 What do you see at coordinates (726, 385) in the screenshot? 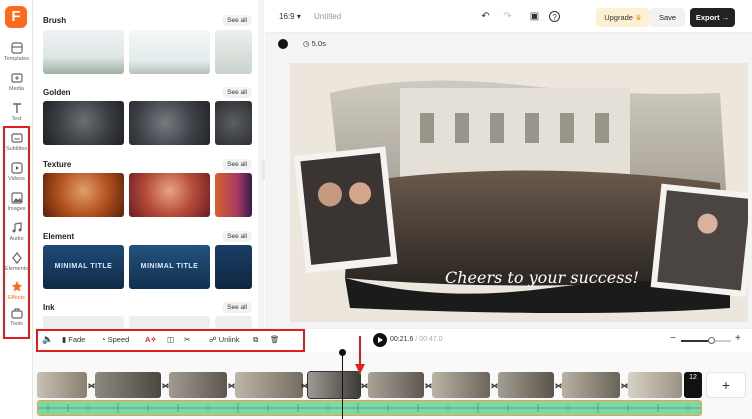
I see `add-clip-button: +` at bounding box center [726, 385].